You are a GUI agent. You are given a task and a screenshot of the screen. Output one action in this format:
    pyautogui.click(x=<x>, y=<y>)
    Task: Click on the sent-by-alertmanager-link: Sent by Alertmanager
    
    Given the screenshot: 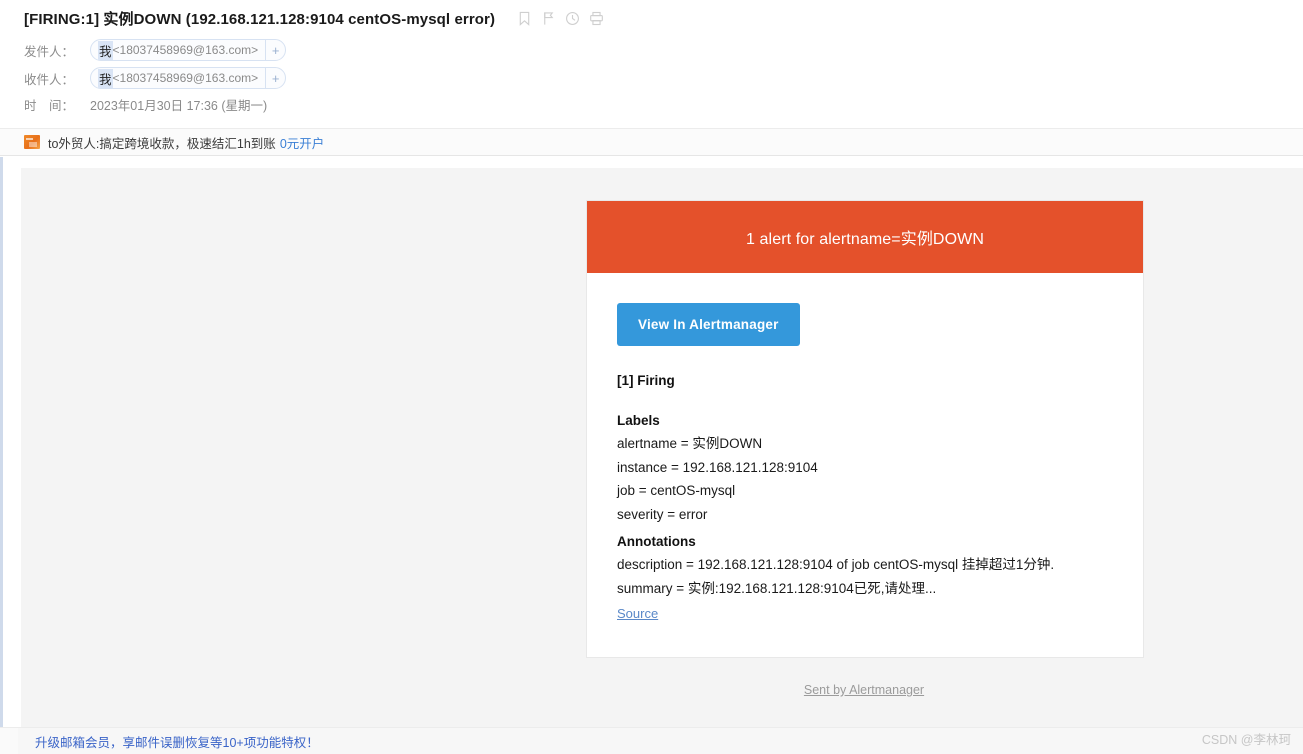 What is the action you would take?
    pyautogui.click(x=864, y=690)
    